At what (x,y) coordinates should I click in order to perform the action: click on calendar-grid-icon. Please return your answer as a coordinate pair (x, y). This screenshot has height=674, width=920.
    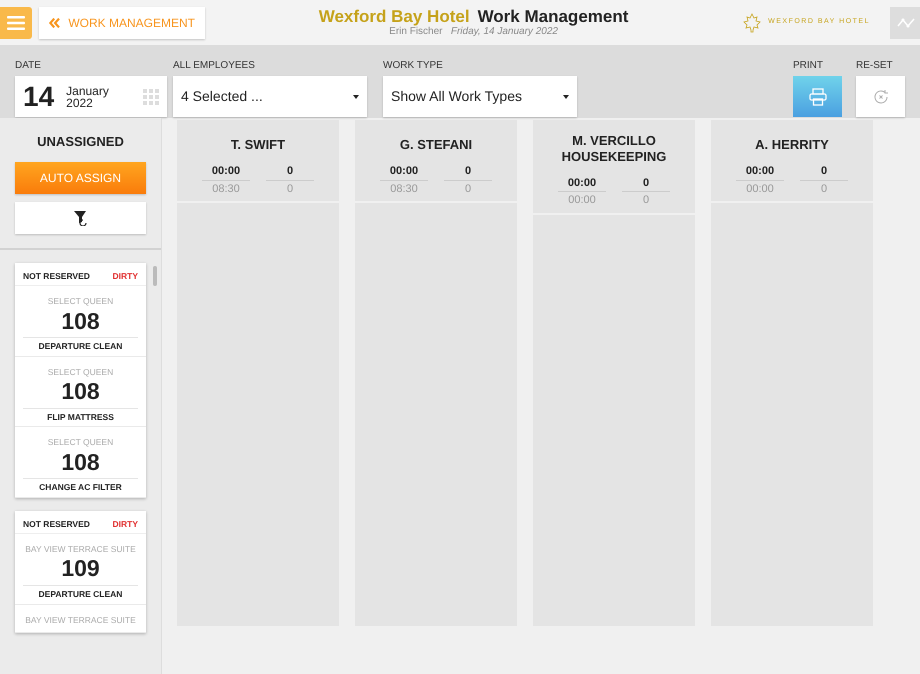
    Looking at the image, I should click on (151, 96).